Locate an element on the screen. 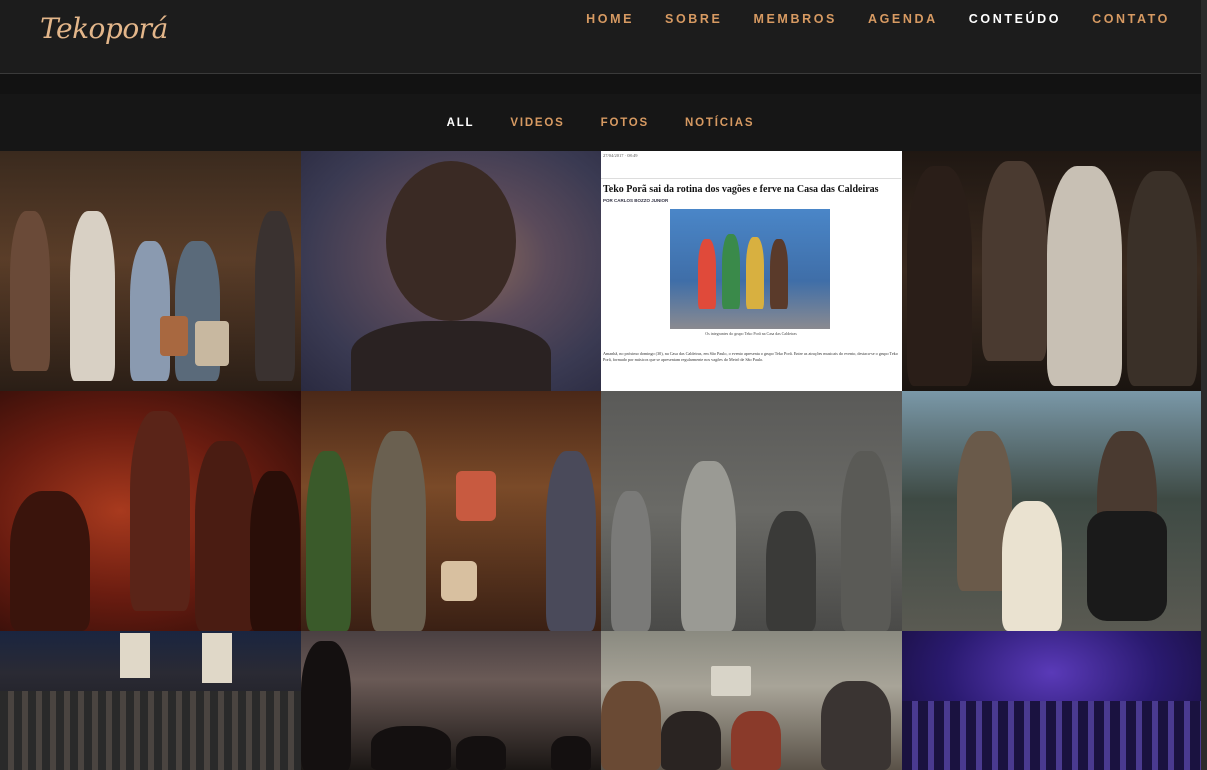 The width and height of the screenshot is (1207, 770). article-byline: POR CARLOS BOZZO JUNIOR is located at coordinates (636, 200).